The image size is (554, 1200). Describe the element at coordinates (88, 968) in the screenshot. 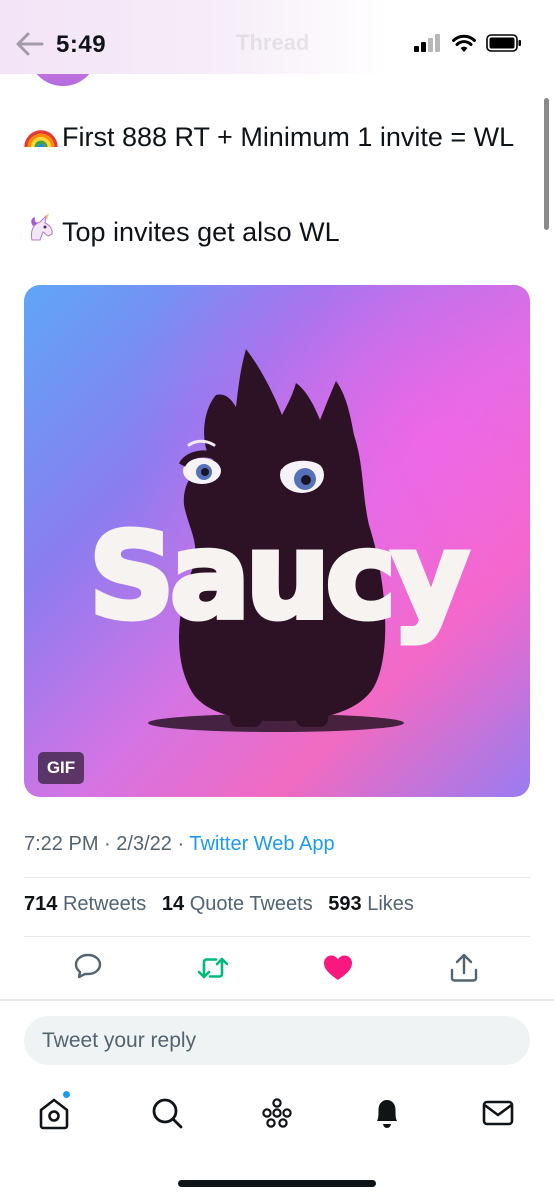

I see `reply-icon` at that location.